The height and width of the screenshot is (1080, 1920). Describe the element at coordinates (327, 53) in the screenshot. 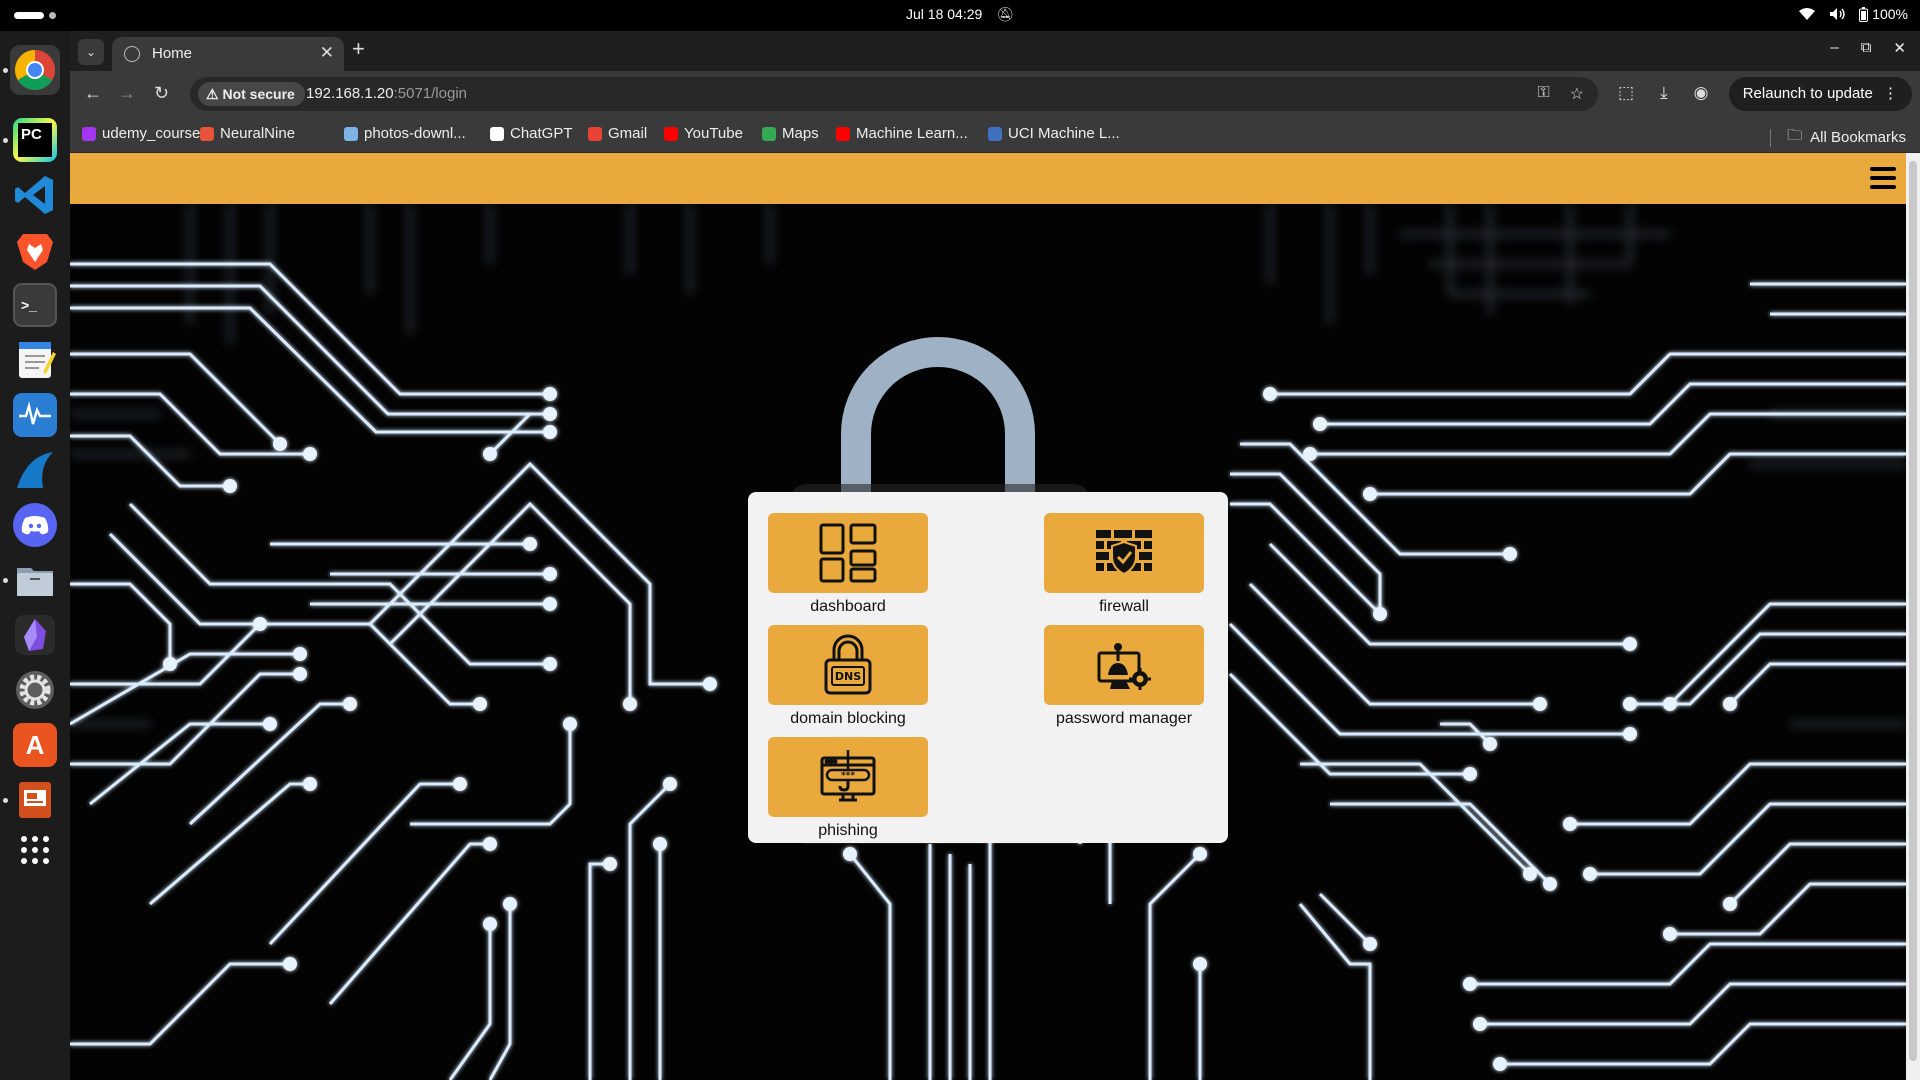

I see `close-tab-icon: ✕` at that location.